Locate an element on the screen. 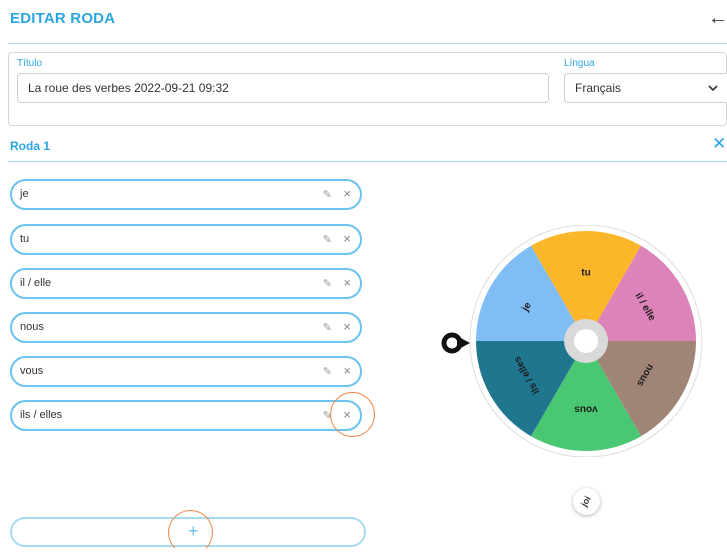 The image size is (727, 555). wheel-item: je ✎ × is located at coordinates (186, 194).